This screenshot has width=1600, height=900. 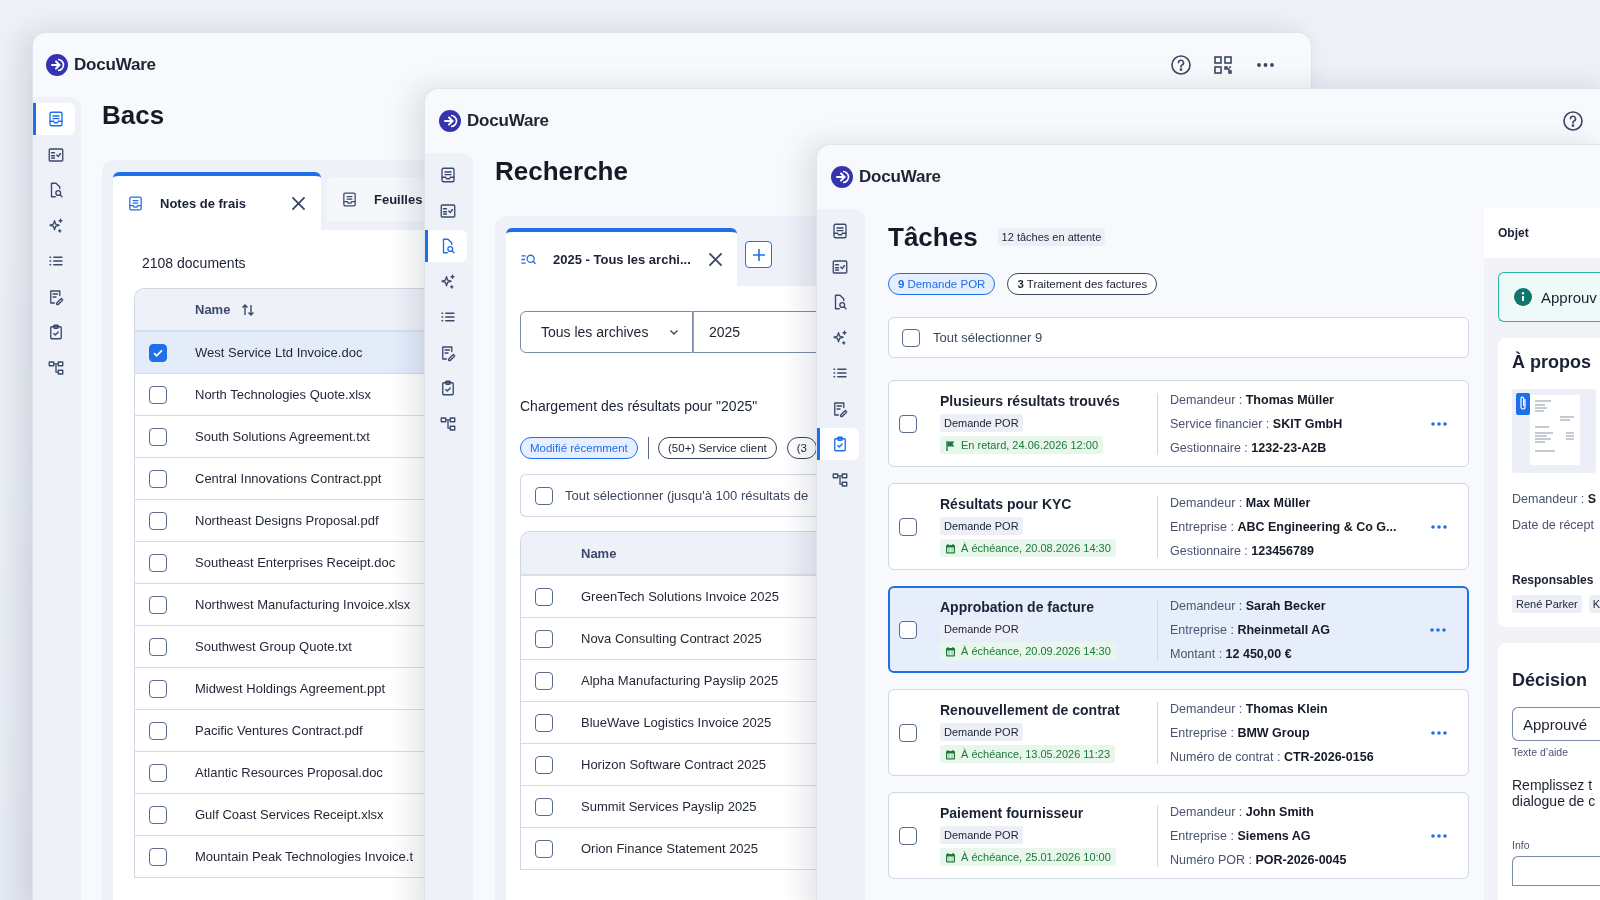 I want to click on decision-dropdown: Approuvé, so click(x=1556, y=724).